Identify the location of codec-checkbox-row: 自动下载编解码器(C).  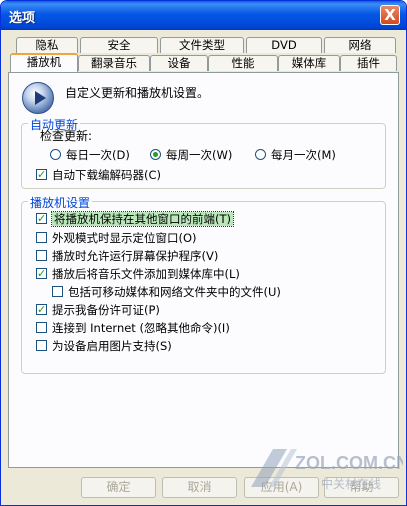
(99, 175).